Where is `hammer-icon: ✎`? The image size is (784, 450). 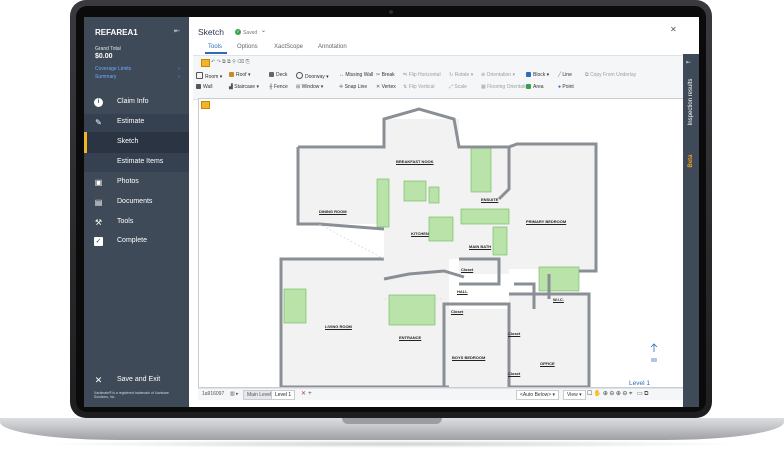 hammer-icon: ✎ is located at coordinates (98, 122).